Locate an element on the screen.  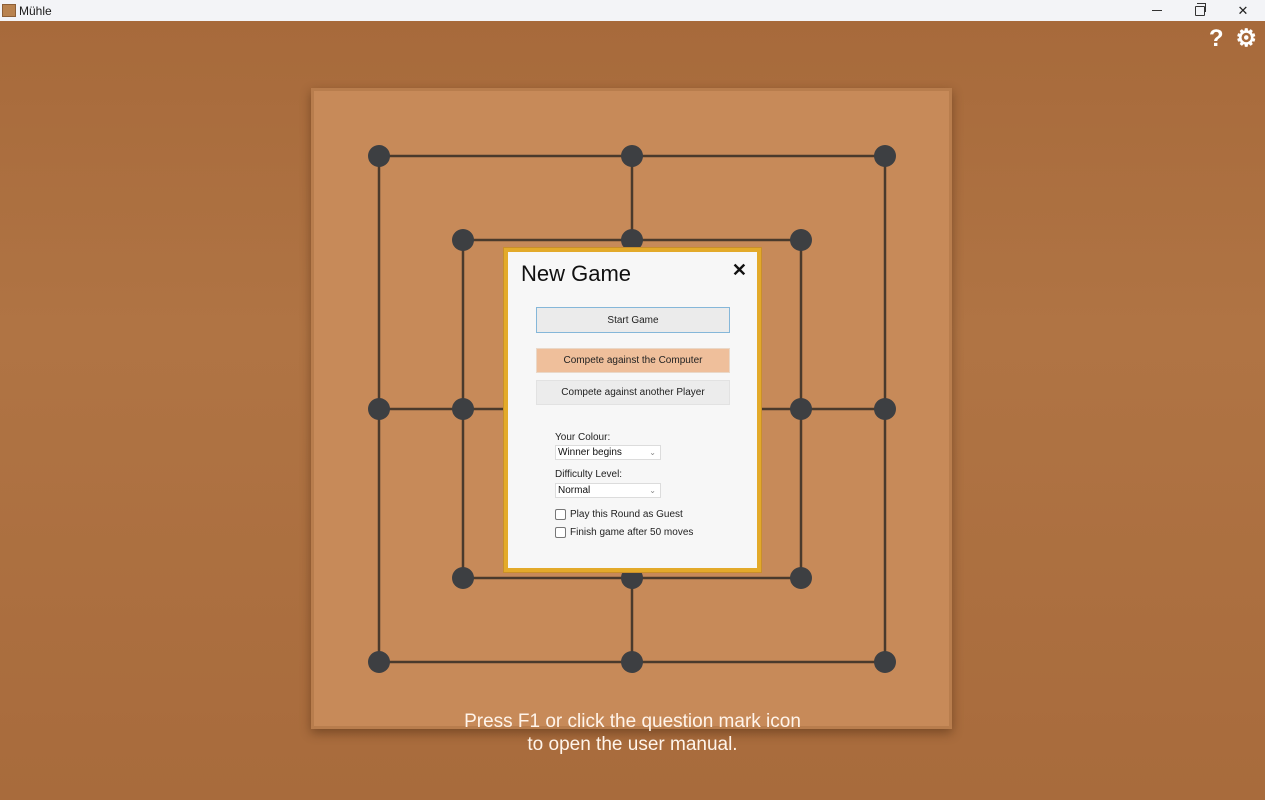
title-bar: Mühle ✕ is located at coordinates (632, 10).